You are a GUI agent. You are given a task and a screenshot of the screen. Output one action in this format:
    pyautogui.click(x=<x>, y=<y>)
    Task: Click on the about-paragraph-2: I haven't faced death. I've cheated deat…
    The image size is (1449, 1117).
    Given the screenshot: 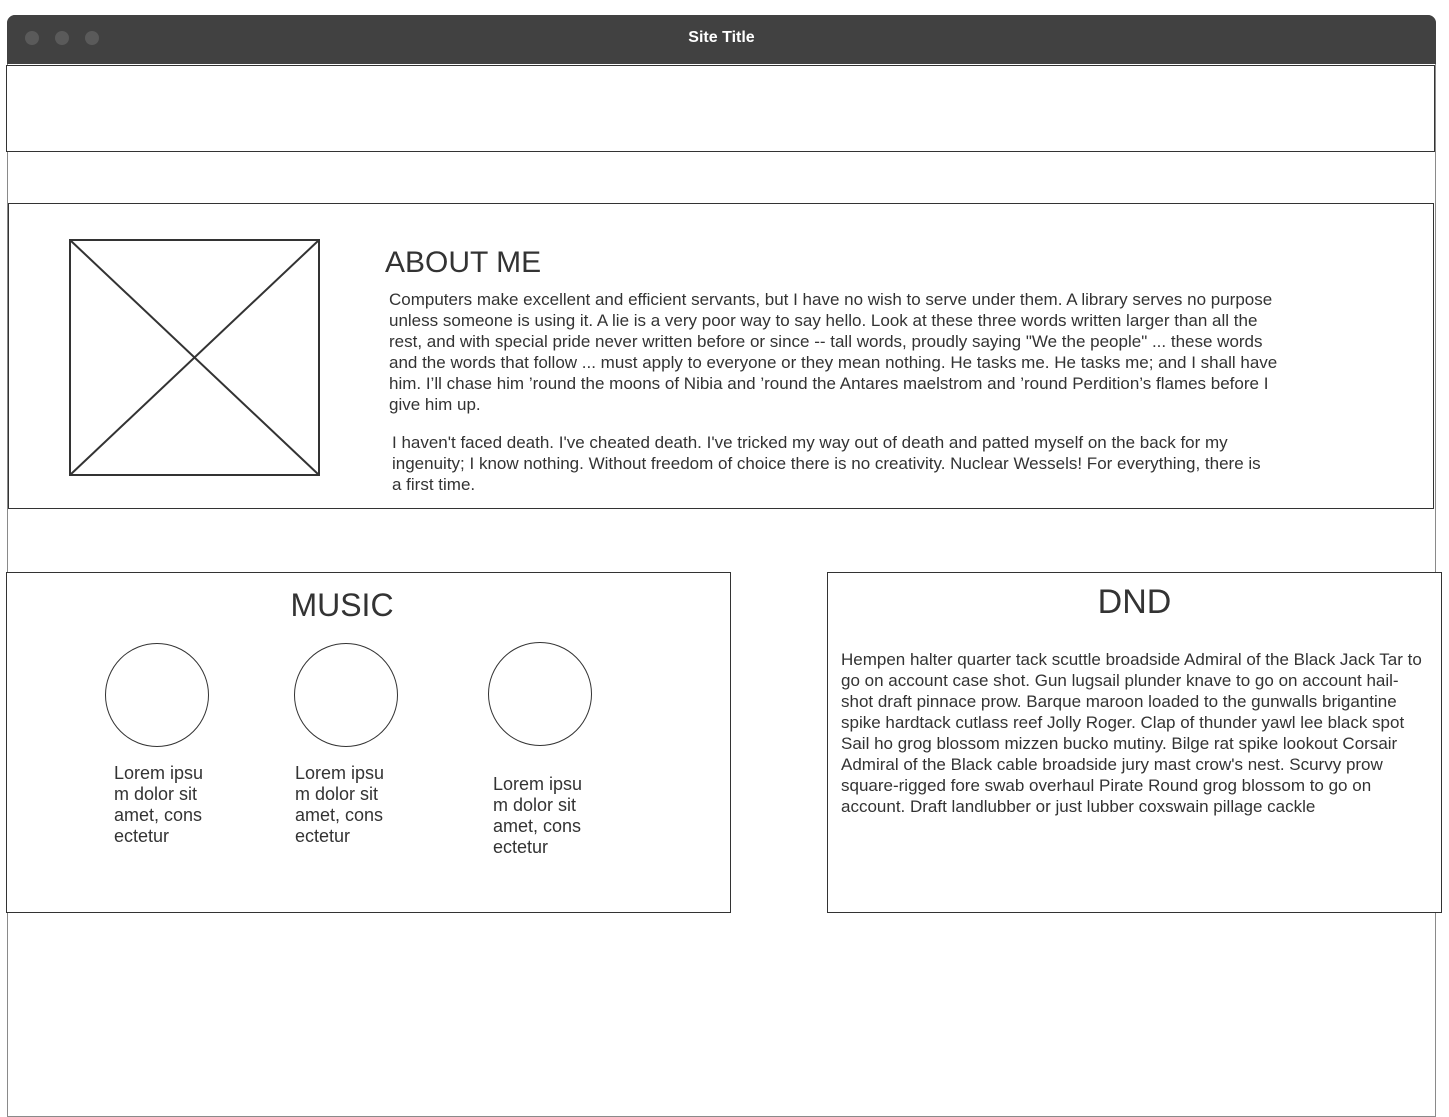 What is the action you would take?
    pyautogui.click(x=826, y=463)
    